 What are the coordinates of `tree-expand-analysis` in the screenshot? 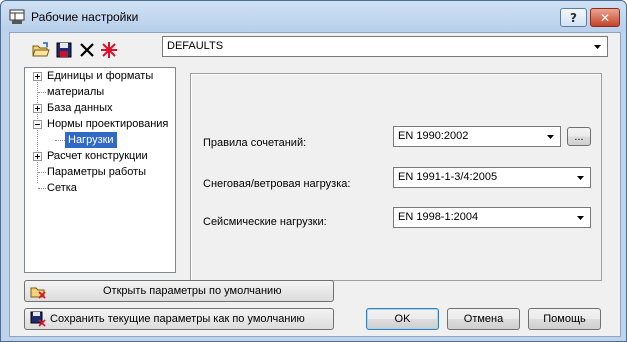 It's located at (37, 156).